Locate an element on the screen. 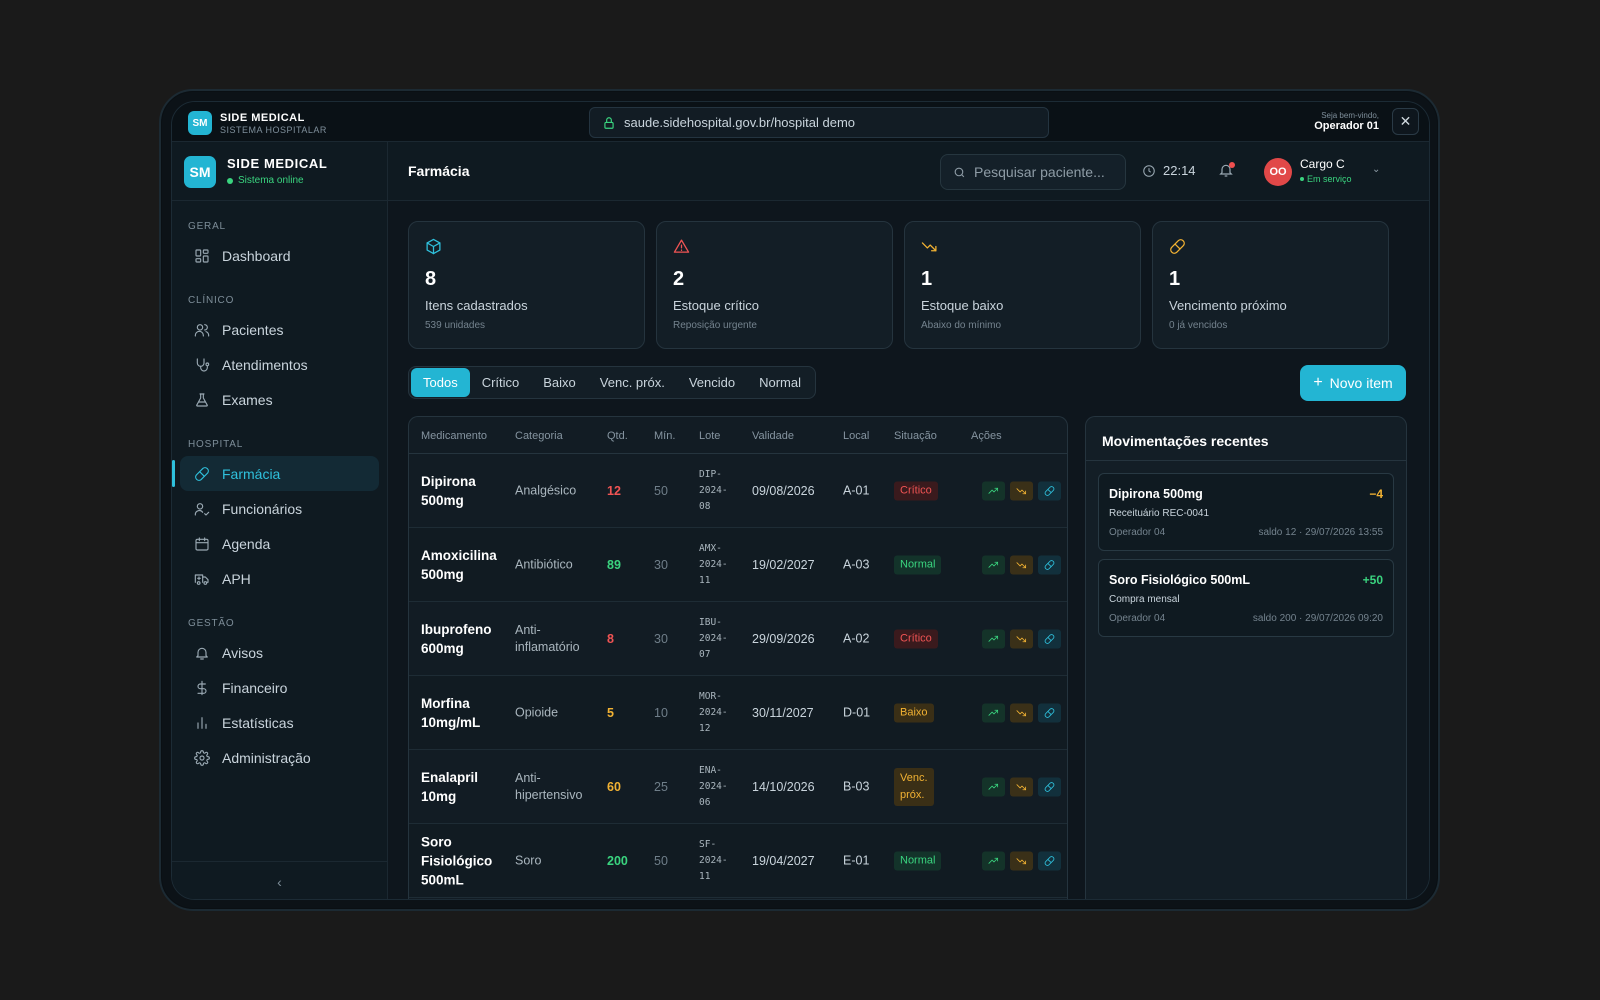 Image resolution: width=1600 pixels, height=1000 pixels. sidebar-collapse-button: ‹ is located at coordinates (279, 880).